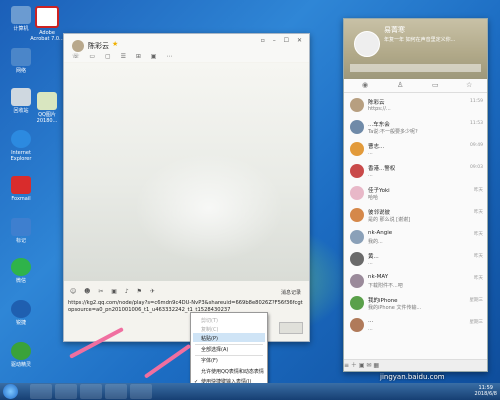 This screenshot has height=400, width=500. What do you see at coordinates (415, 172) in the screenshot?
I see `list-item: 香港...警权 ... 09:03` at bounding box center [415, 172].